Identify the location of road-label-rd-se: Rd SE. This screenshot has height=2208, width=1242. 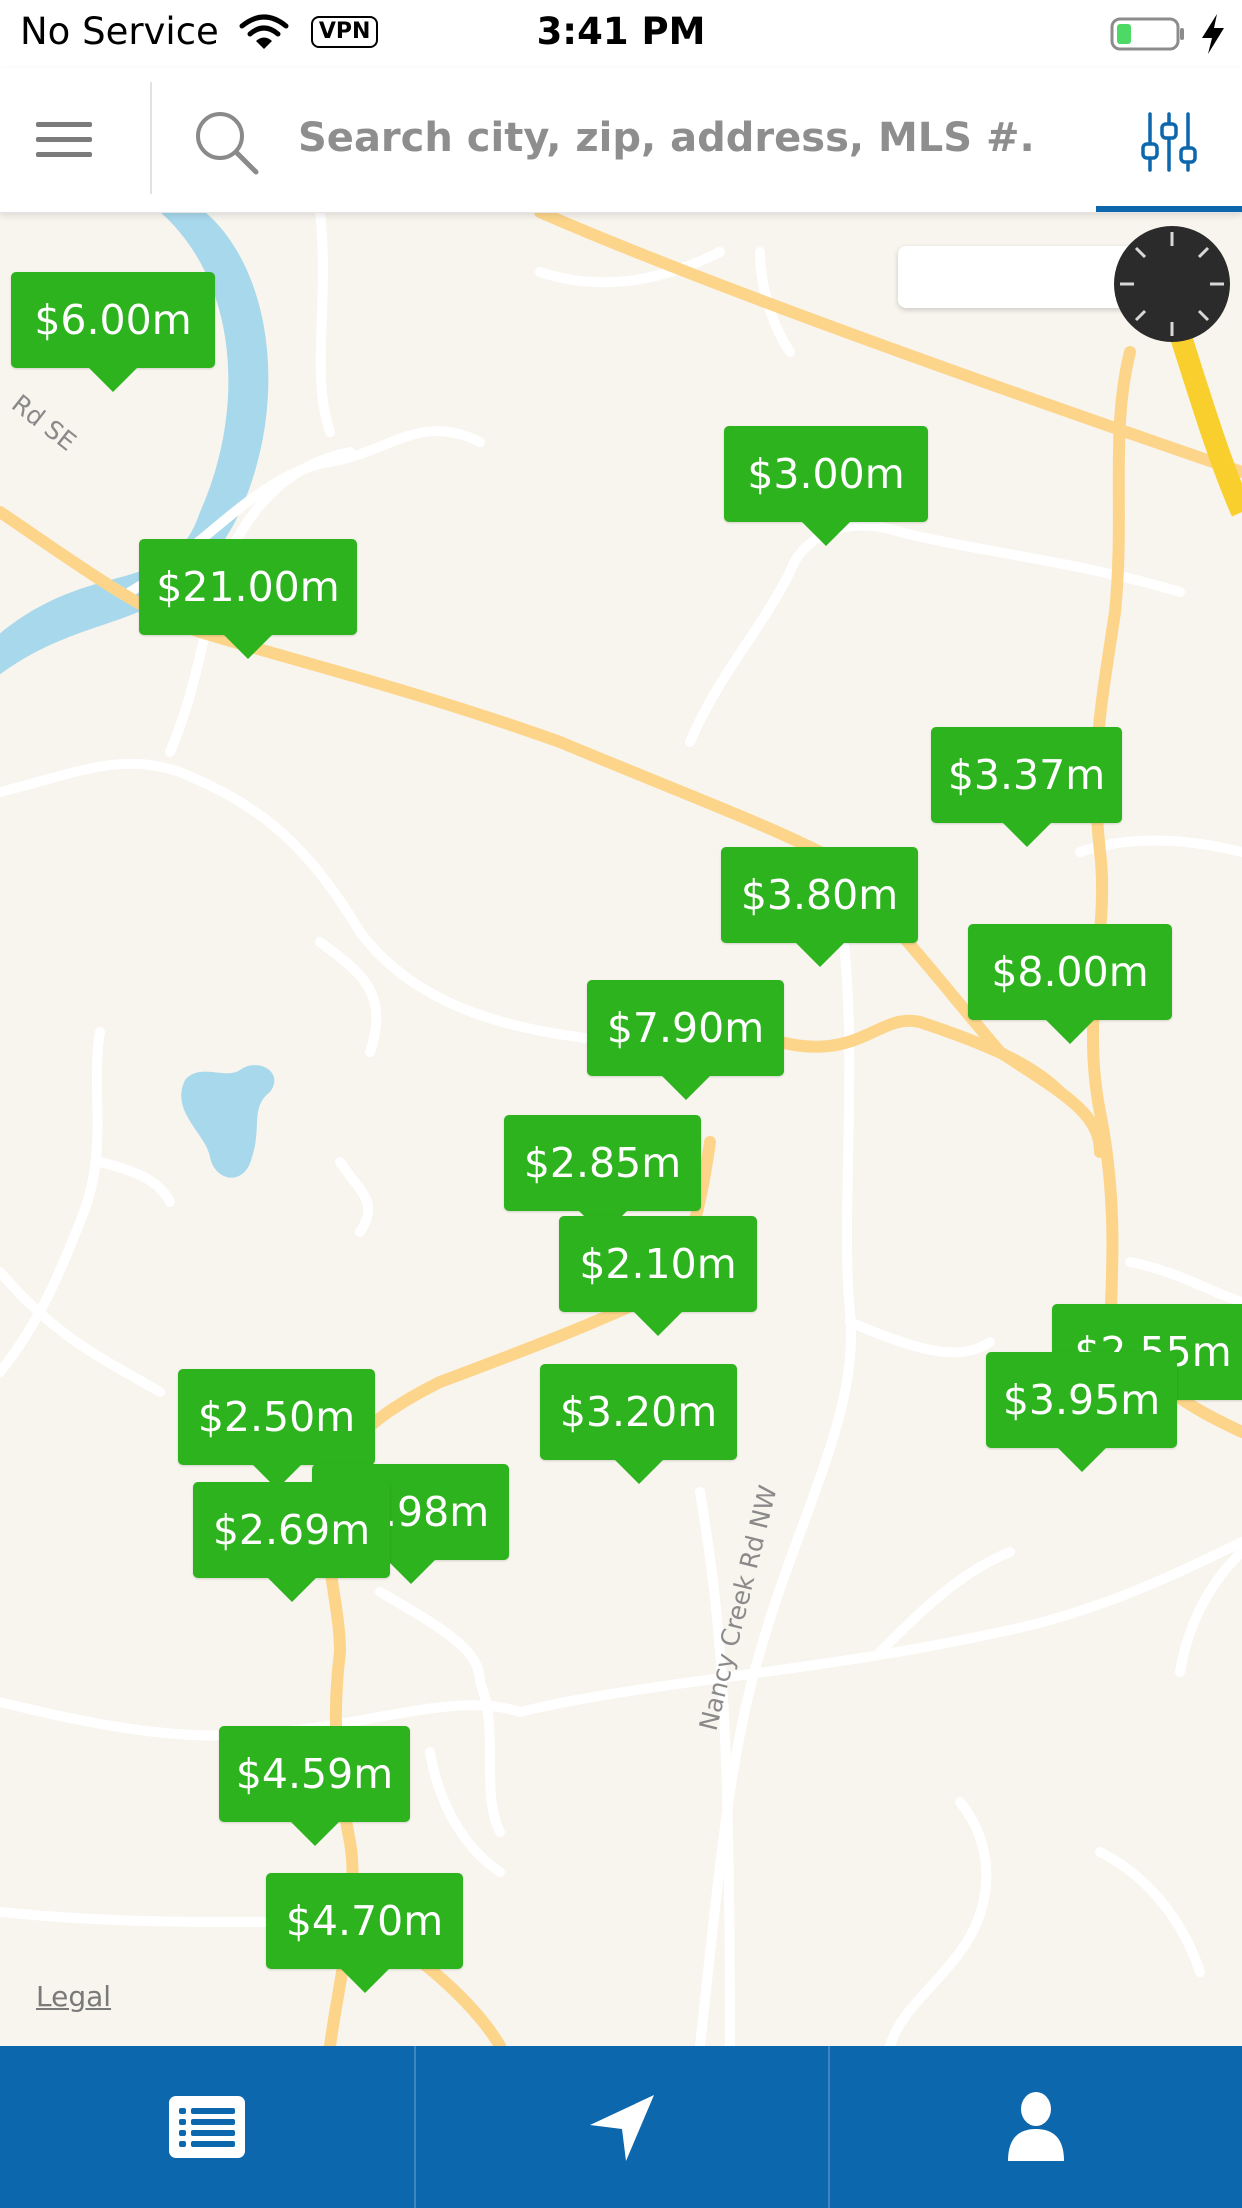
(43, 423).